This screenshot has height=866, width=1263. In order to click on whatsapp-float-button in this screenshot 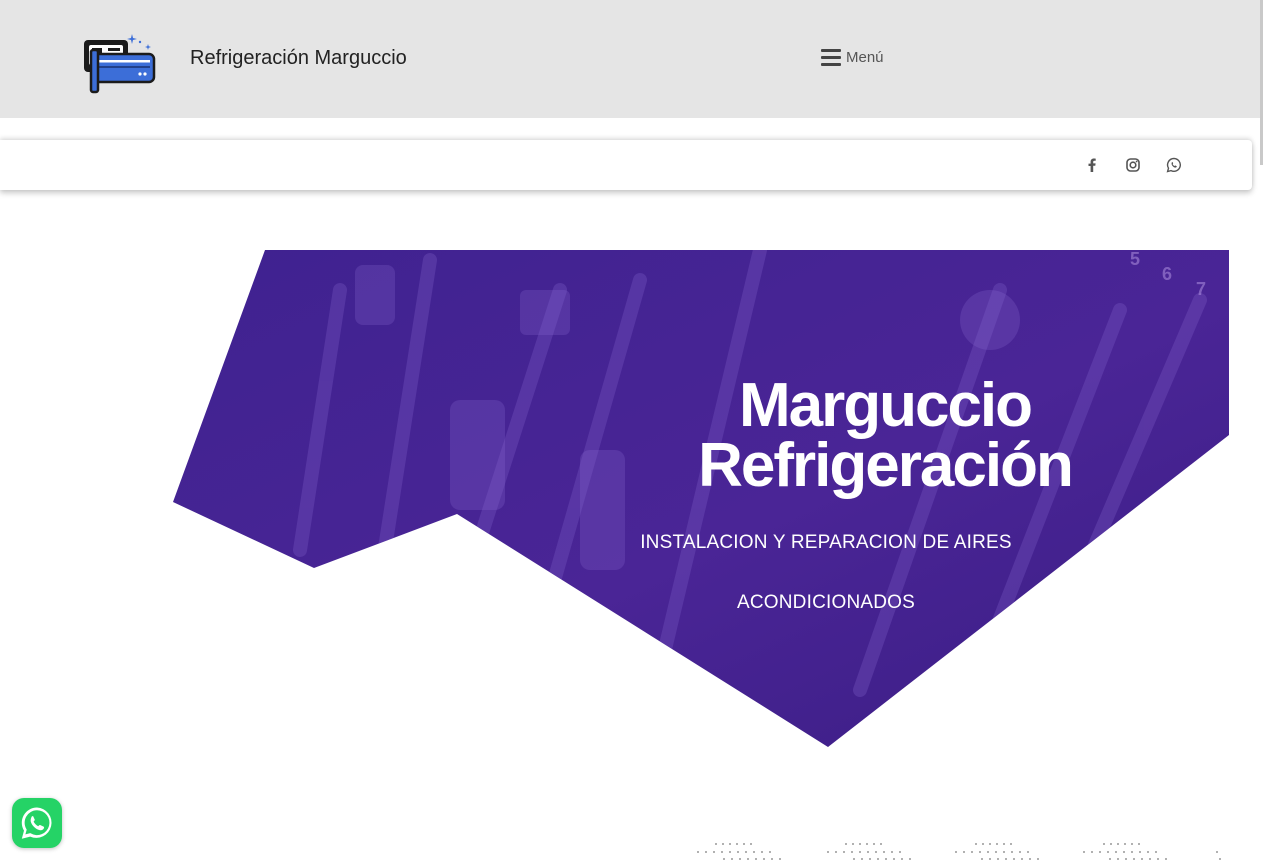, I will do `click(37, 823)`.